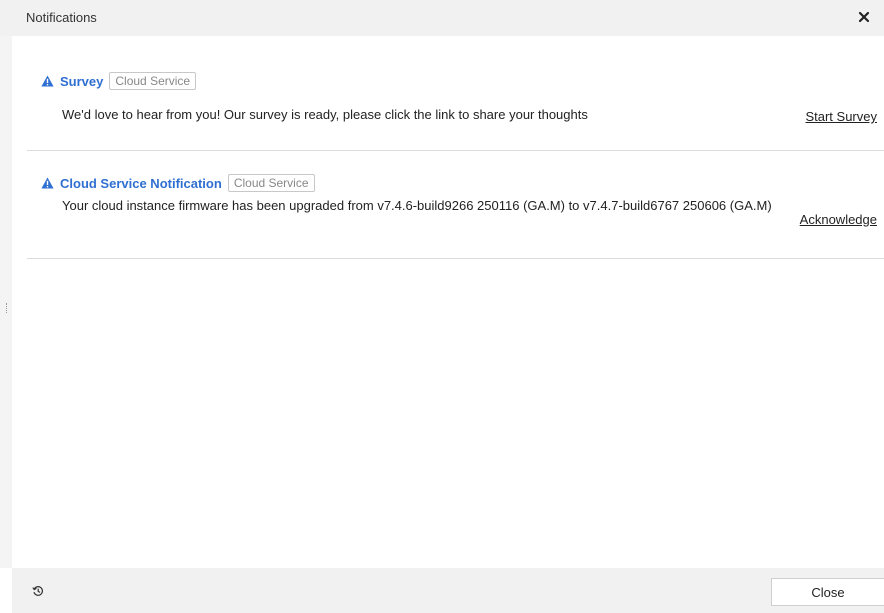 This screenshot has height=613, width=884. I want to click on dialog-title-bar: Notifications, so click(442, 18).